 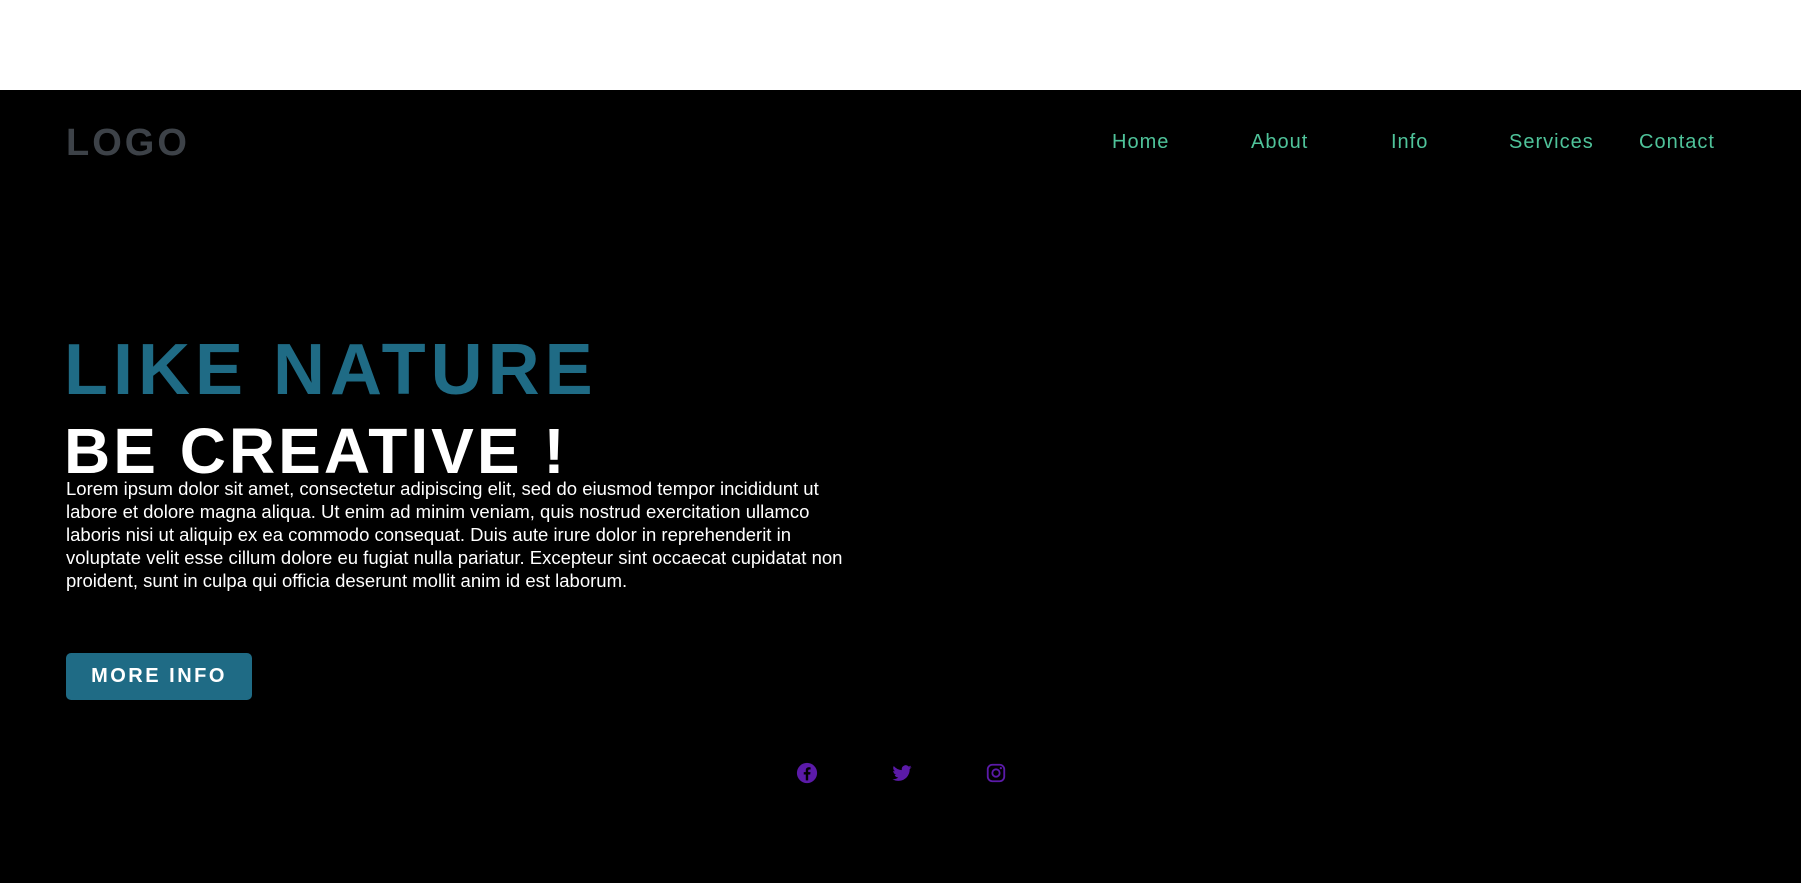 What do you see at coordinates (1140, 142) in the screenshot?
I see `nav-link-home: Home` at bounding box center [1140, 142].